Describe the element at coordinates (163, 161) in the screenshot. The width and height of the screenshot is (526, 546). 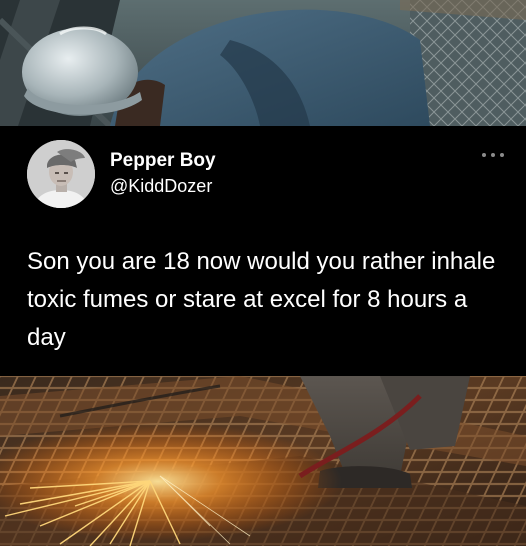
I see `display-name: Pepper Boy` at that location.